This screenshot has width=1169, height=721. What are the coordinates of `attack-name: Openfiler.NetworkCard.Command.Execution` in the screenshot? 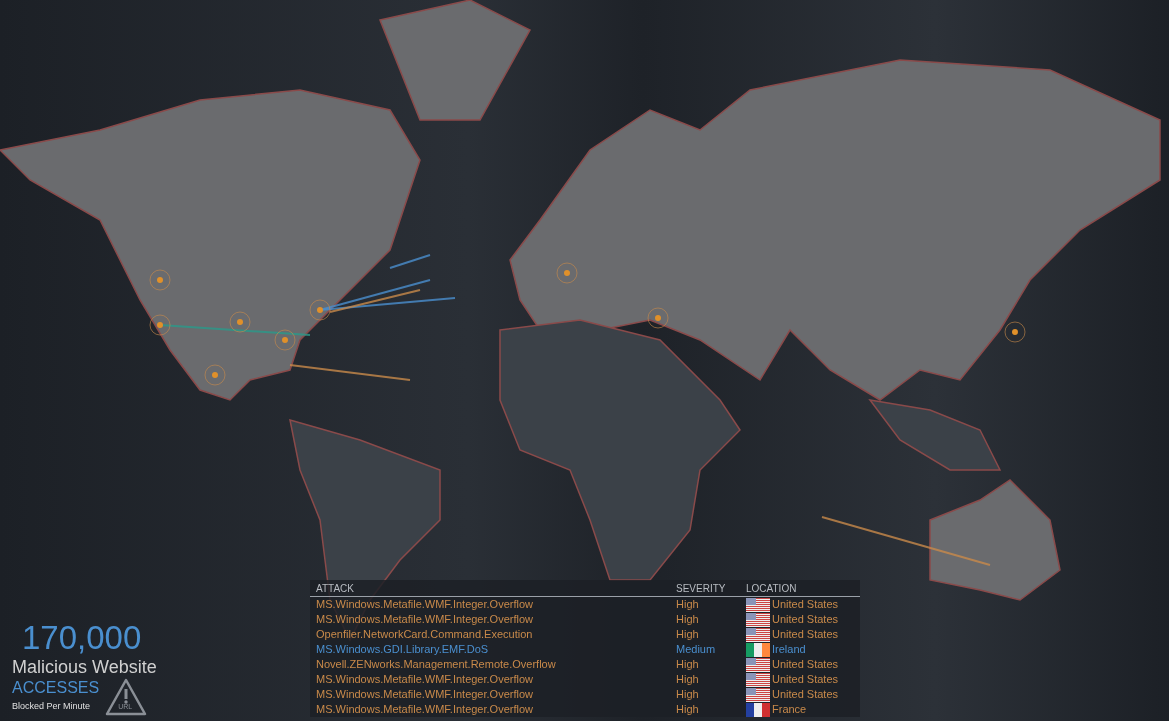 It's located at (425, 634).